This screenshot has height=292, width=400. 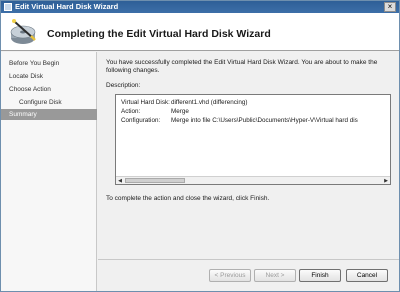 I want to click on app-icon, so click(x=8, y=7).